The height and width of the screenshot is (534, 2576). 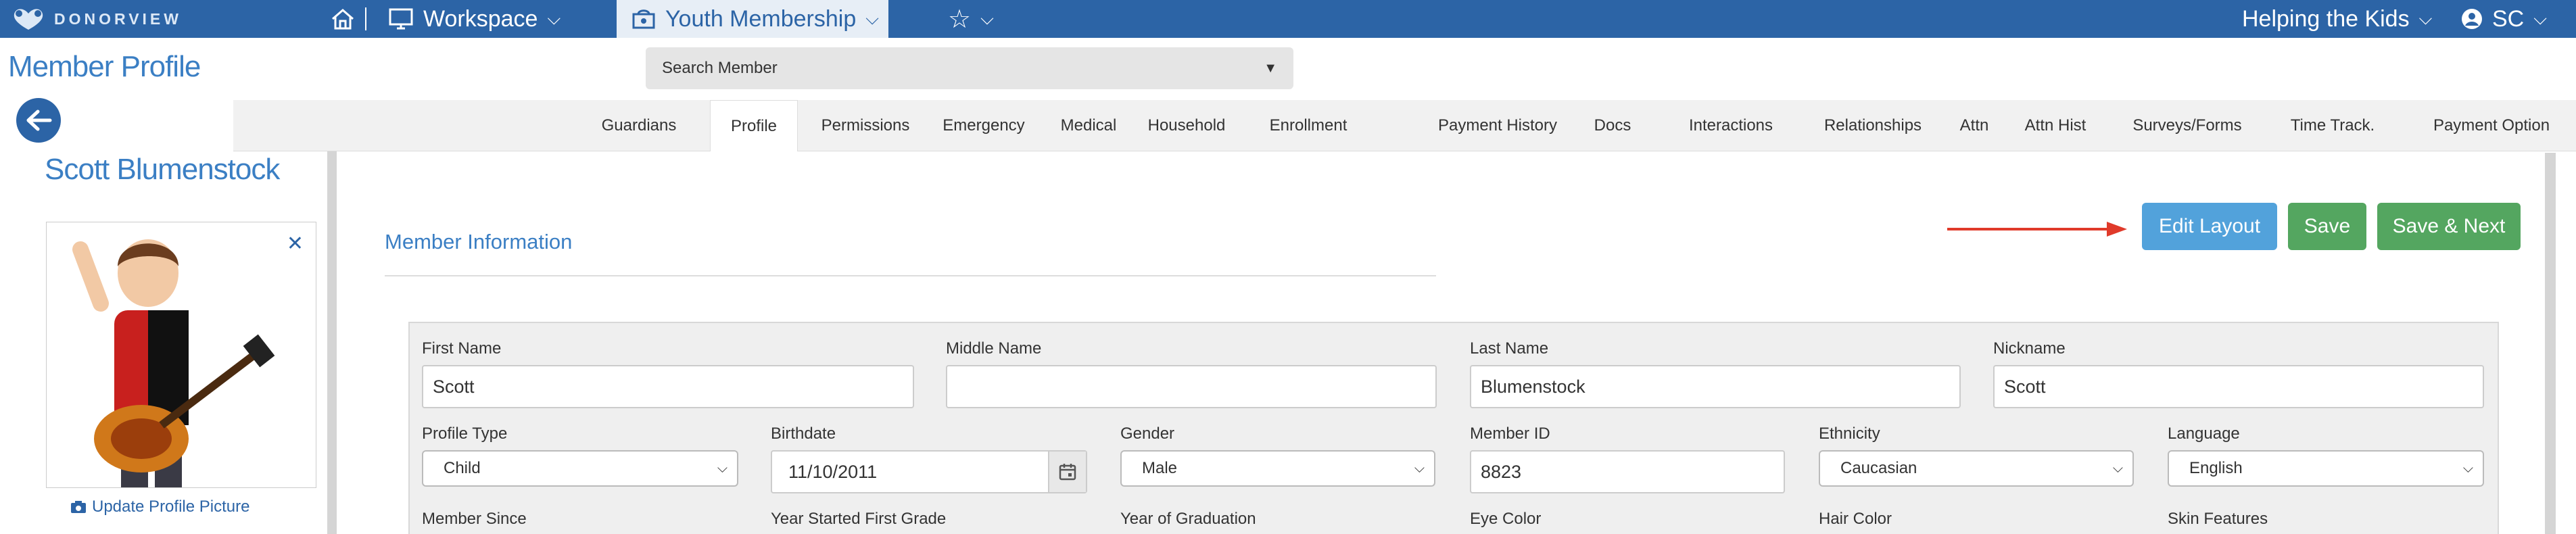 What do you see at coordinates (2472, 19) in the screenshot?
I see `user-circle-icon` at bounding box center [2472, 19].